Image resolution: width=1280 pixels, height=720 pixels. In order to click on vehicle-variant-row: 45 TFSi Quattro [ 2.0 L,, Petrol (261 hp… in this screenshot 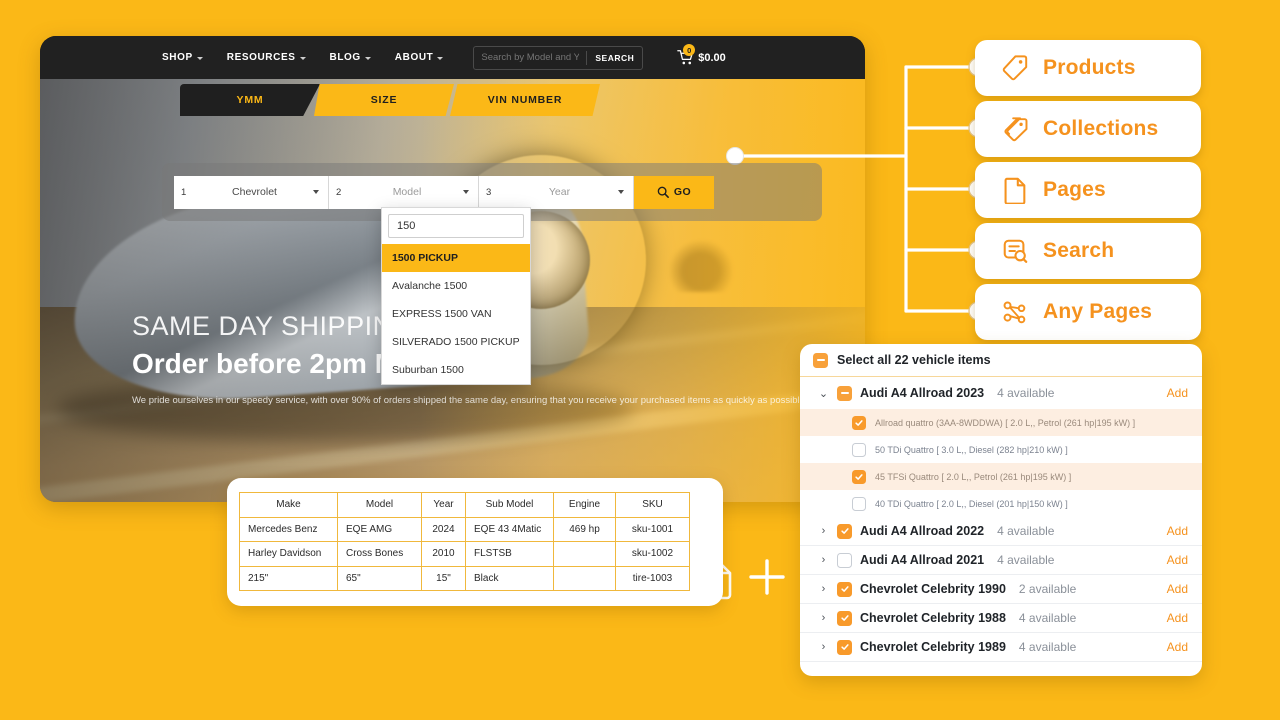, I will do `click(1001, 476)`.